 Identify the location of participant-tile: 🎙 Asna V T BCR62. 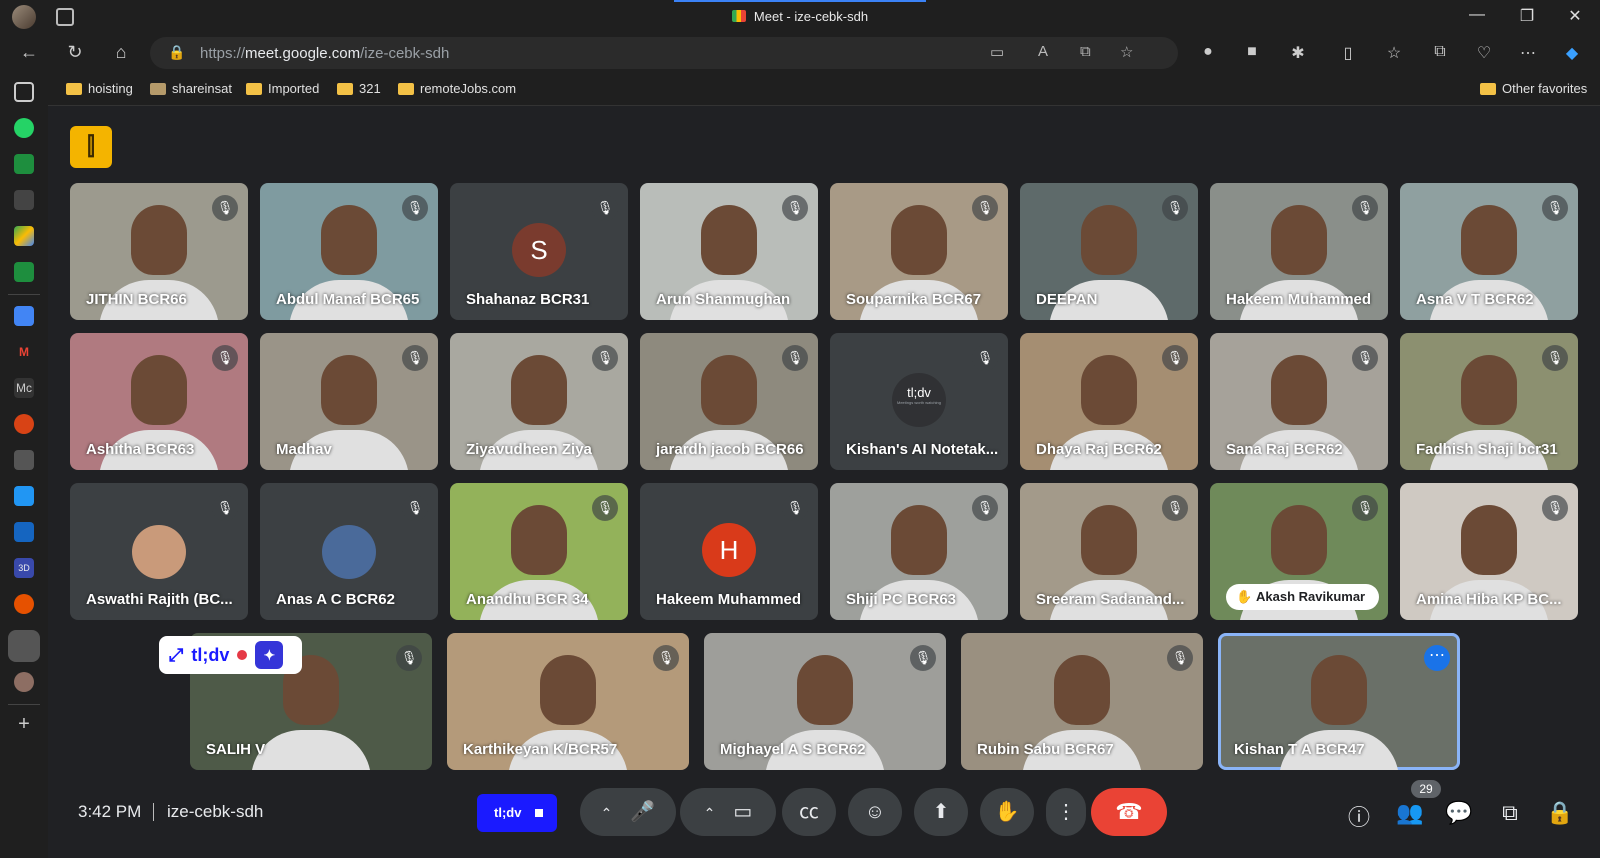
(1489, 251).